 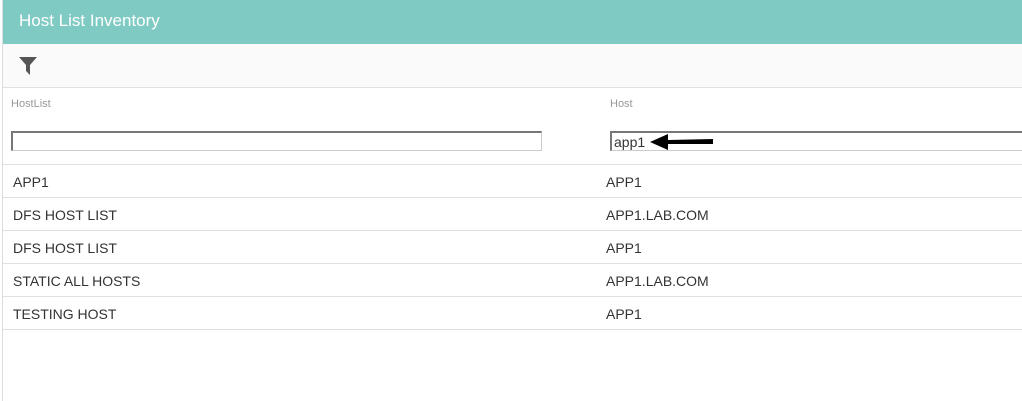 I want to click on column-header-hostlist: HostList, so click(x=31, y=104).